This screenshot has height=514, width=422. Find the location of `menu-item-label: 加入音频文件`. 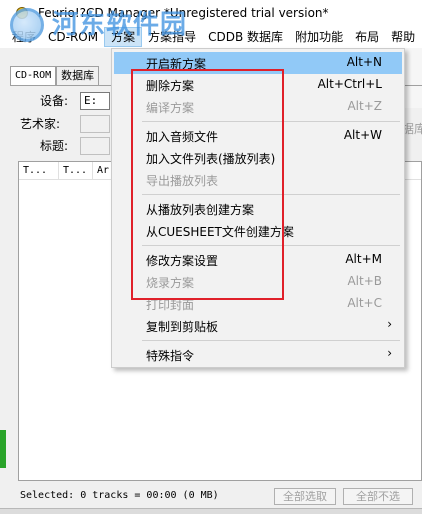

menu-item-label: 加入音频文件 is located at coordinates (182, 137).